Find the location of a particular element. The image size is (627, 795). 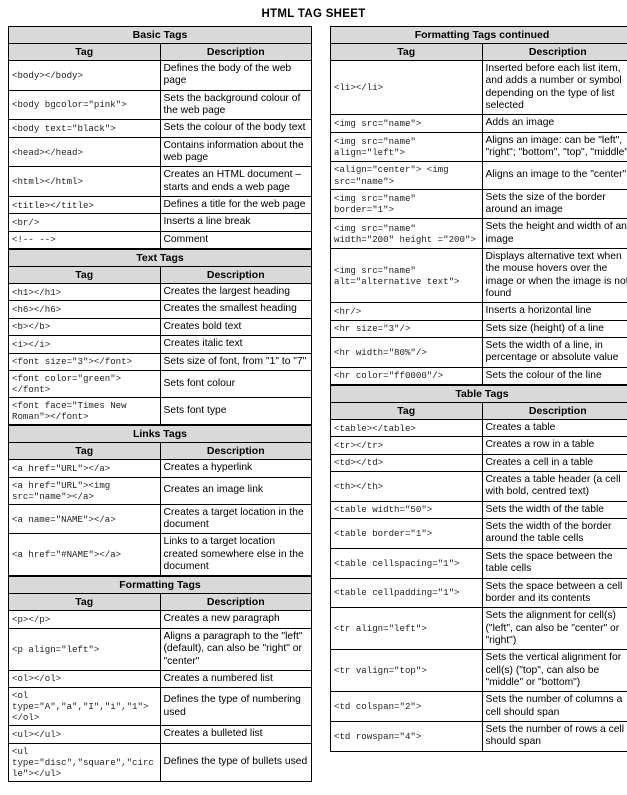

description-cell: Sets the space between the table cells is located at coordinates (554, 563).